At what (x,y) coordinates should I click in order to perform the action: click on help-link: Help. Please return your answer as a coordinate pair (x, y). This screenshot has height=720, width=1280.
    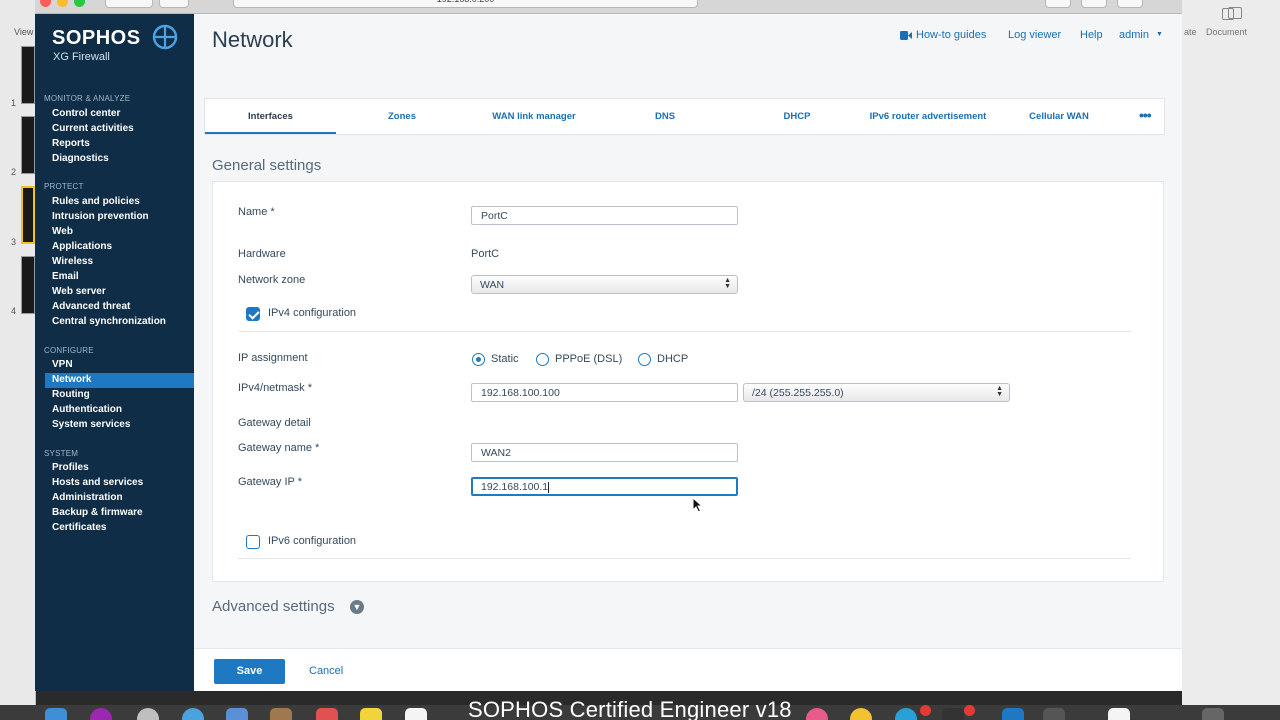
    Looking at the image, I should click on (1091, 35).